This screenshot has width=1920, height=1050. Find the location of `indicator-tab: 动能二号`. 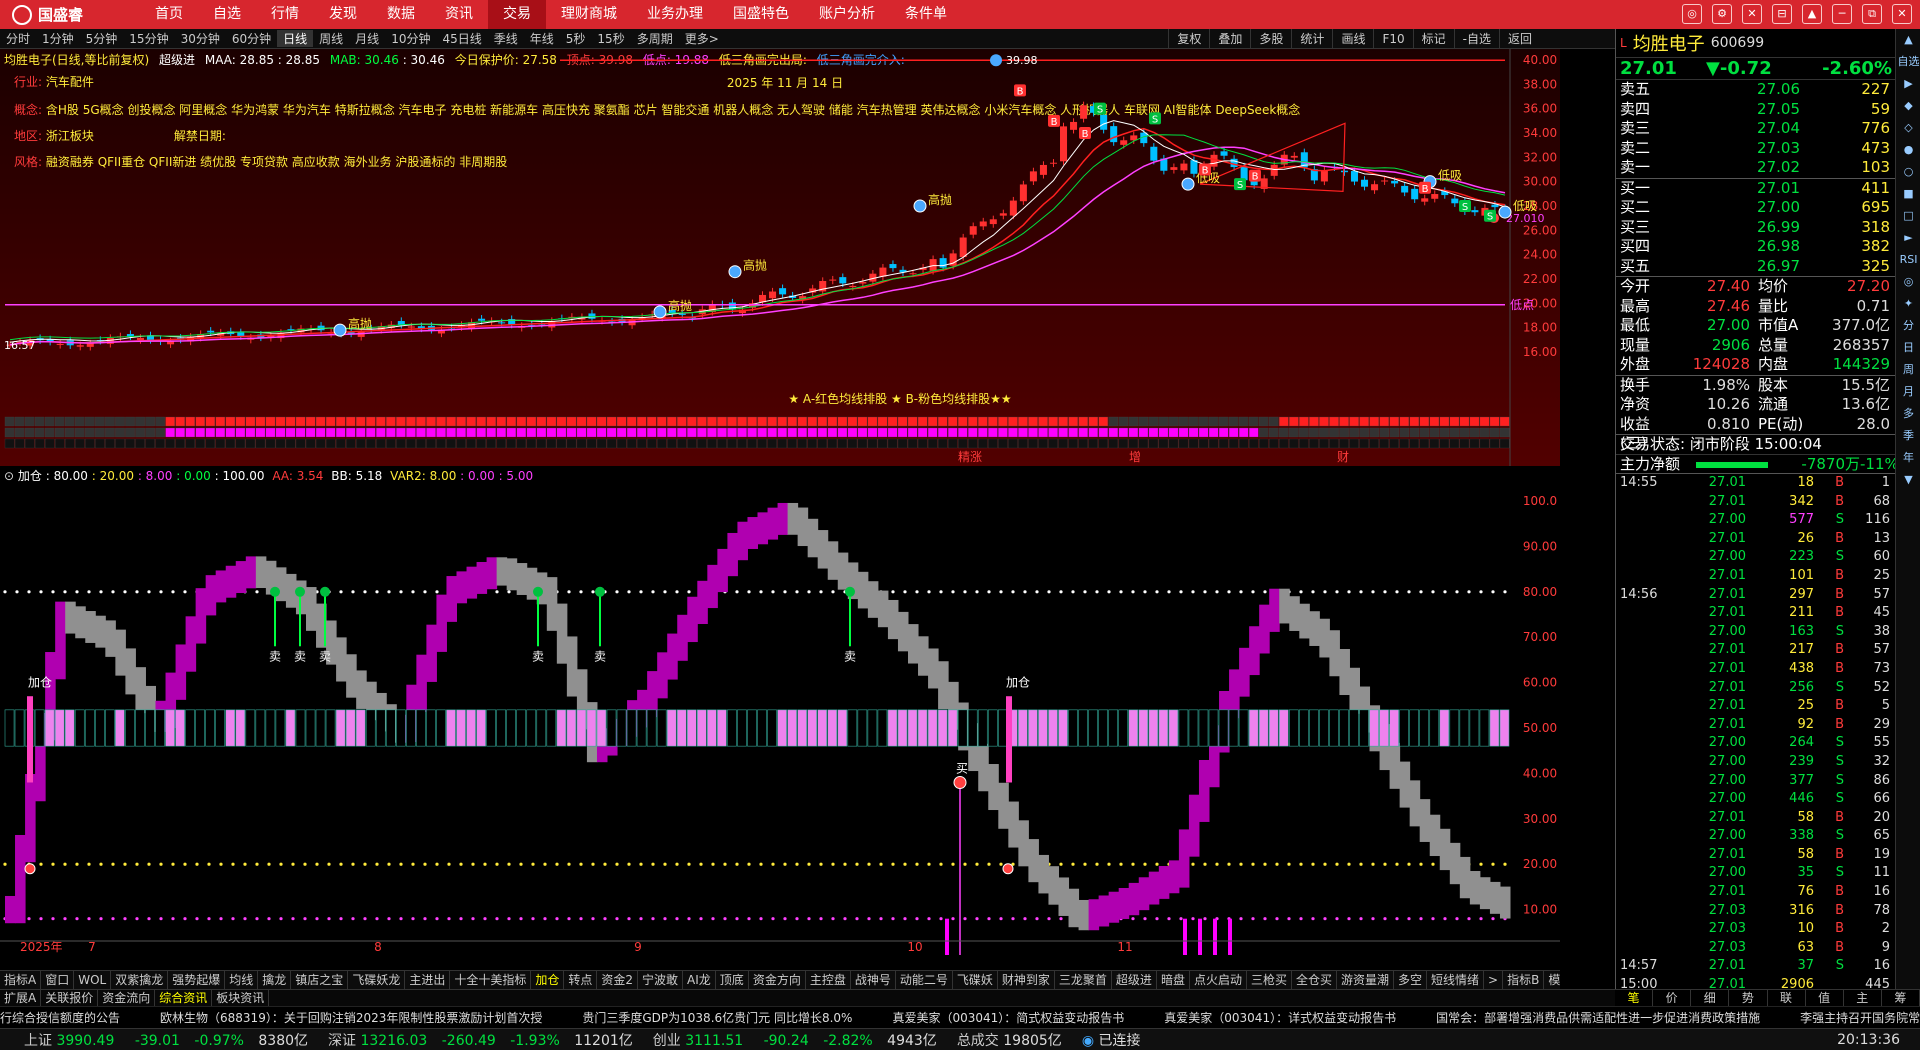

indicator-tab: 动能二号 is located at coordinates (924, 980).